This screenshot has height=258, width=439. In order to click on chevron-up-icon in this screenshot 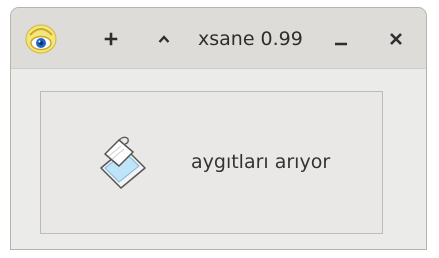, I will do `click(164, 39)`.